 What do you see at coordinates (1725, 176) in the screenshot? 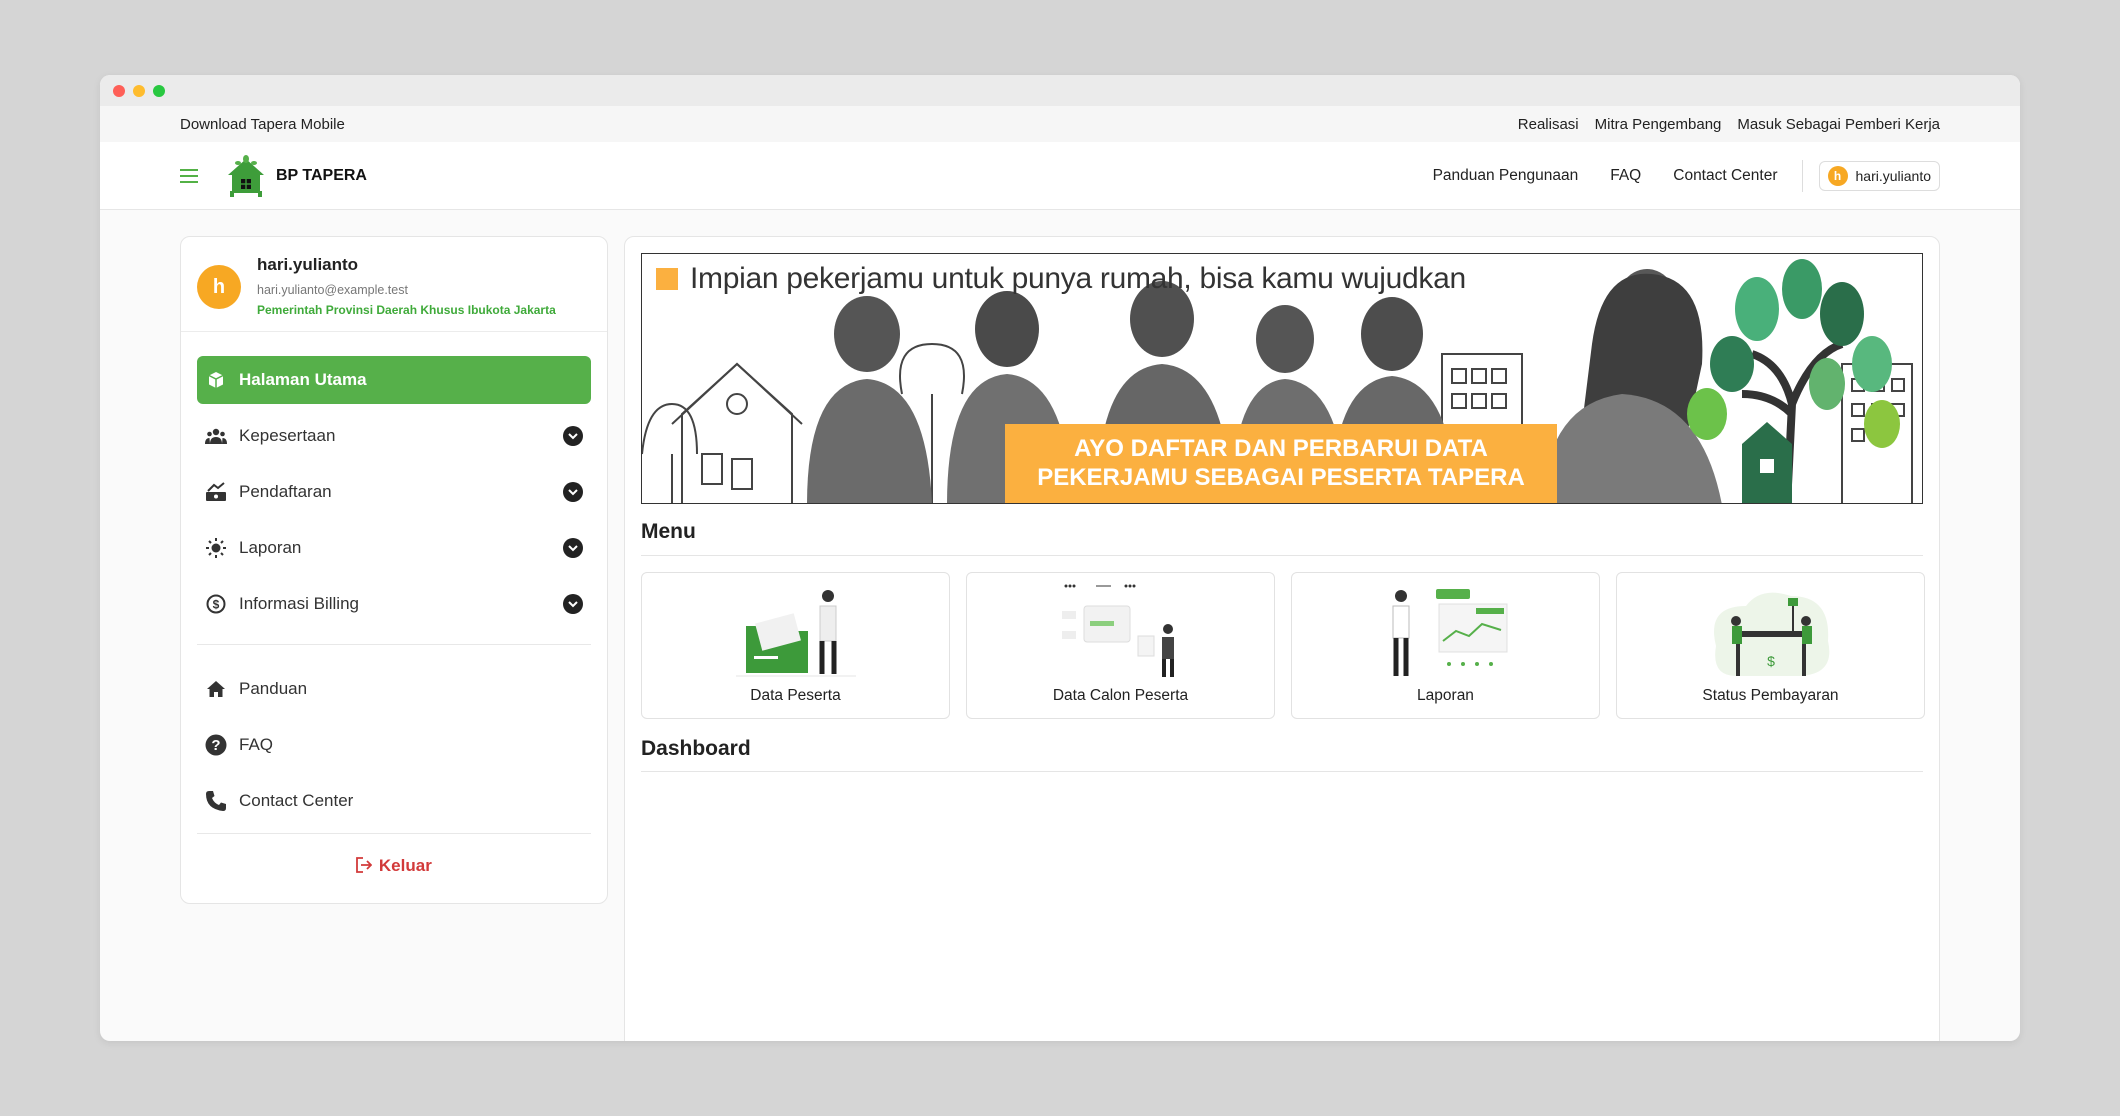
I see `contact-center-link: Contact Center` at bounding box center [1725, 176].